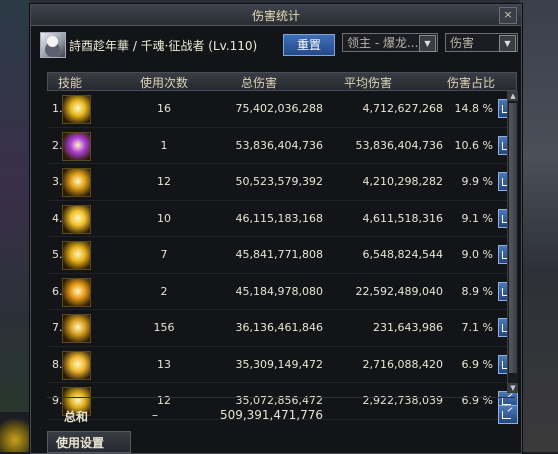 This screenshot has height=454, width=558. I want to click on close-button: ×, so click(508, 15).